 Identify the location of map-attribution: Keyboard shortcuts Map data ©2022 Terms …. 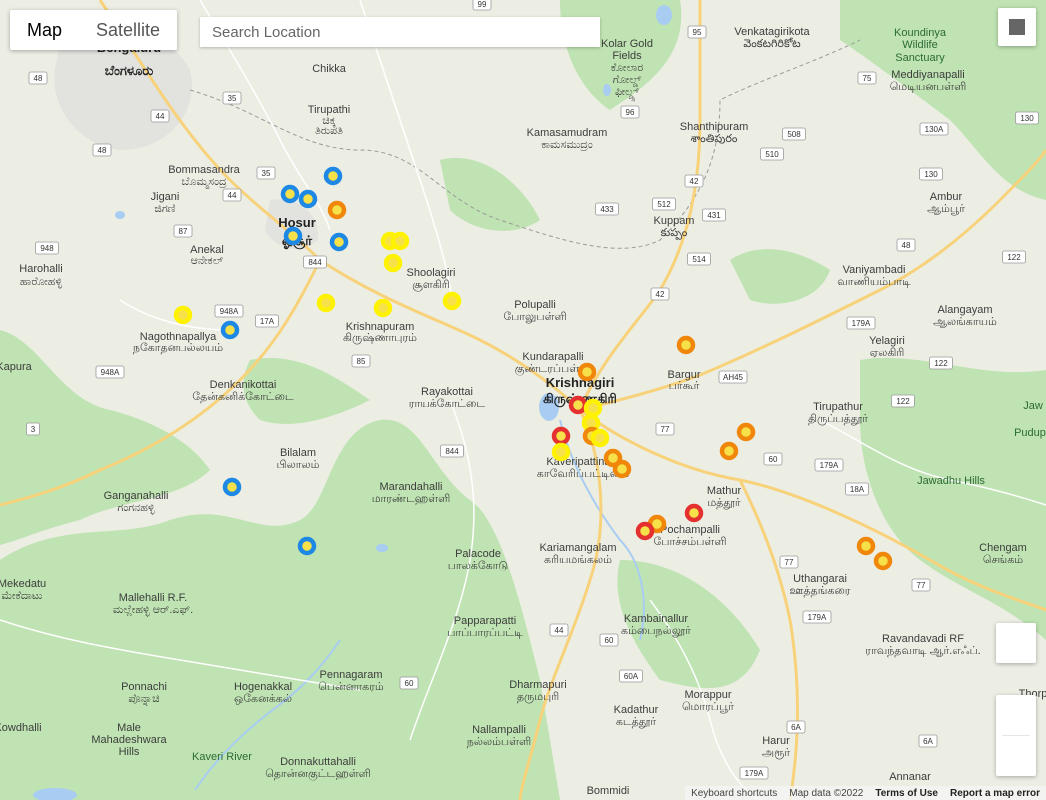
(865, 793).